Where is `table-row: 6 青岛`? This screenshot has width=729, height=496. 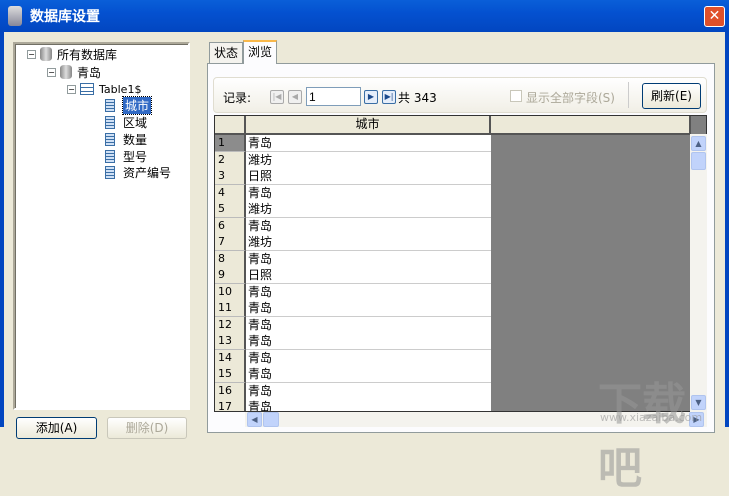 table-row: 6 青岛 is located at coordinates (353, 226).